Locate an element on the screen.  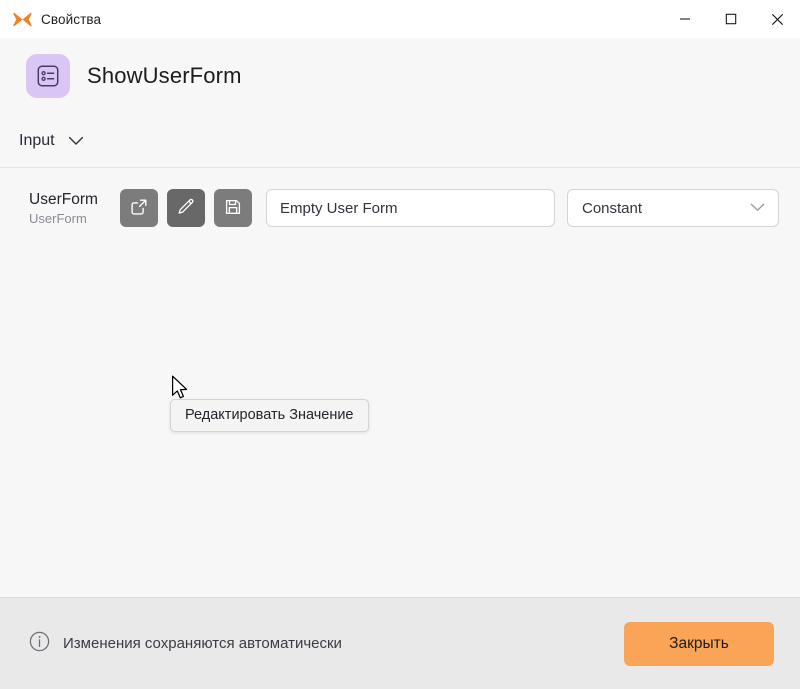
section-input-toggle: Input is located at coordinates (400, 141).